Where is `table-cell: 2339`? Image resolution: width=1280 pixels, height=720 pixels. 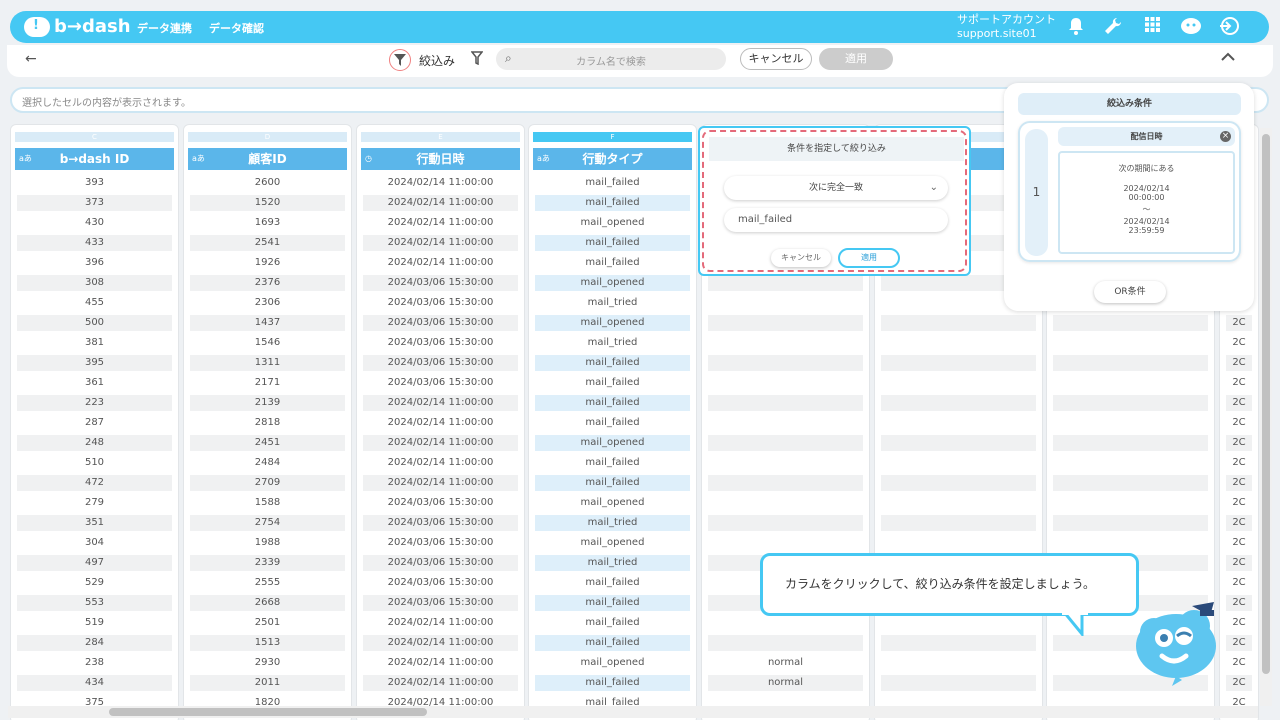 table-cell: 2339 is located at coordinates (267, 563).